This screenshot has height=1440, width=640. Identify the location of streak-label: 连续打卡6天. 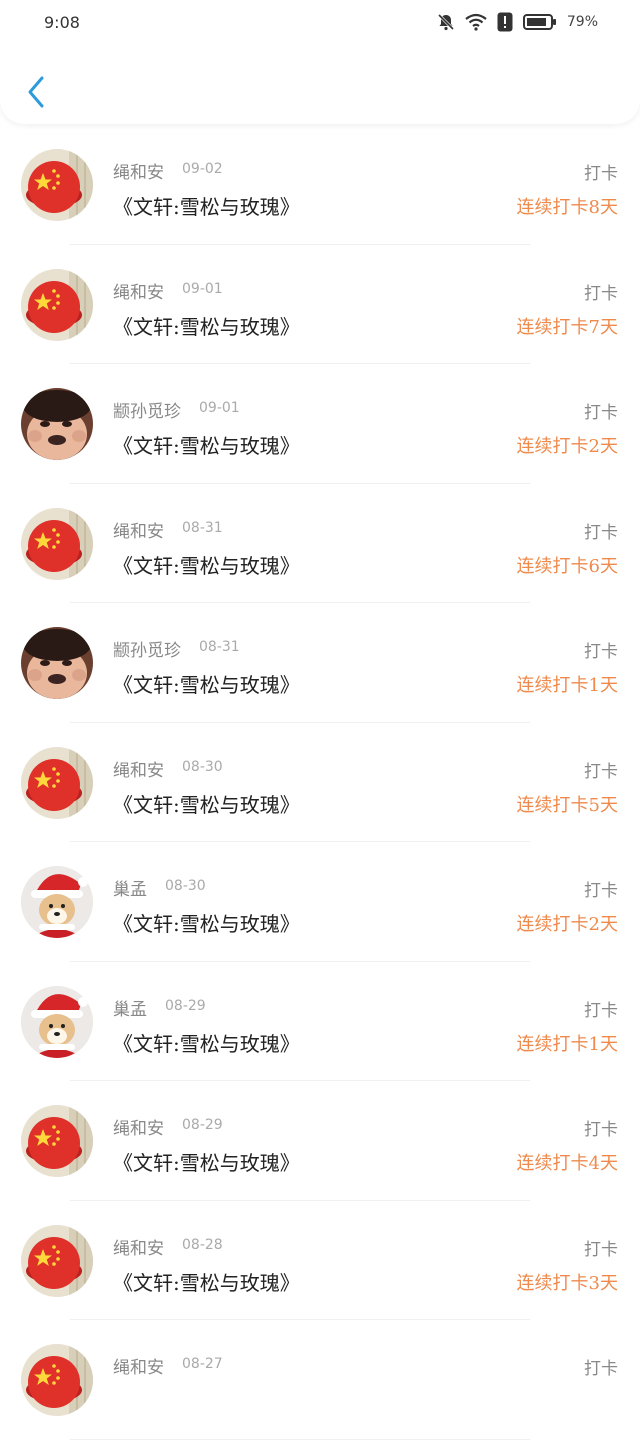
(567, 566).